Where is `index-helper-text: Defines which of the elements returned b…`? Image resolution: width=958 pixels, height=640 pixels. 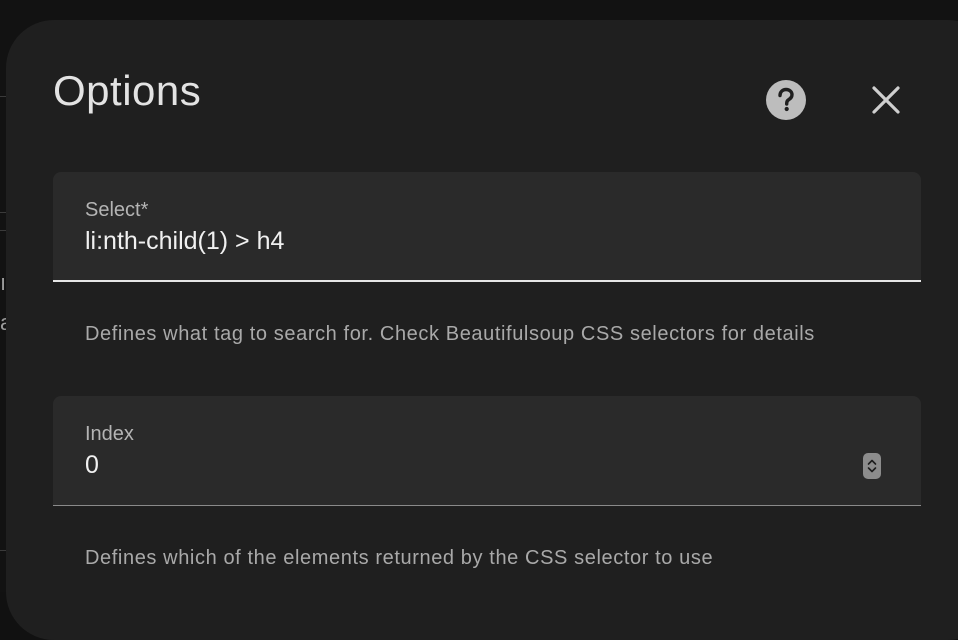
index-helper-text: Defines which of the elements returned b… is located at coordinates (399, 558).